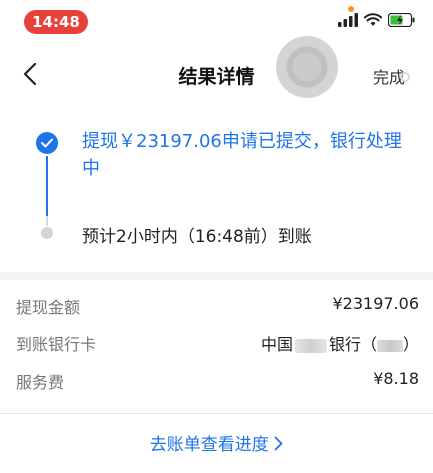 This screenshot has width=433, height=473. What do you see at coordinates (197, 237) in the screenshot?
I see `step-arrival-text: 预计2小时内（16:48前）到账` at bounding box center [197, 237].